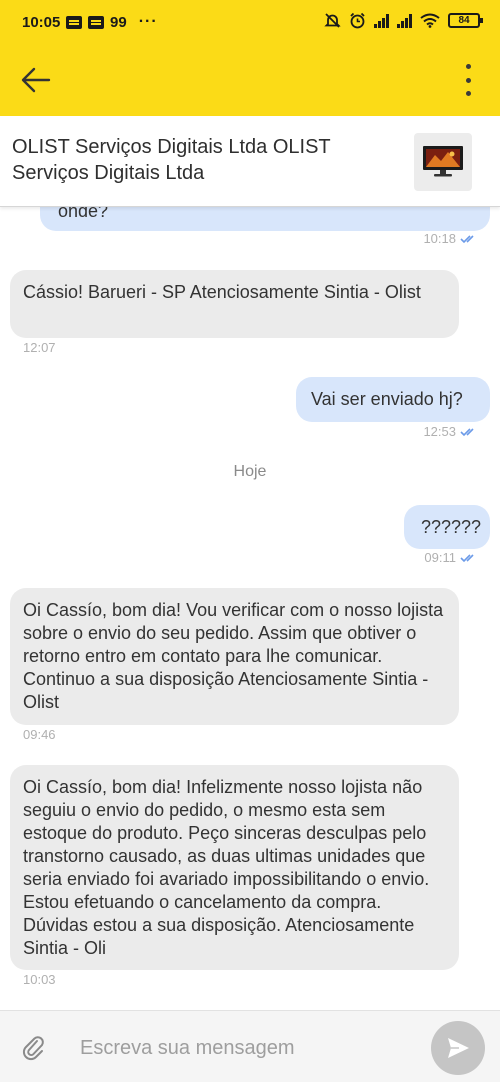 This screenshot has width=500, height=1082. What do you see at coordinates (387, 399) in the screenshot?
I see `message-text: Vai ser enviado hj?` at bounding box center [387, 399].